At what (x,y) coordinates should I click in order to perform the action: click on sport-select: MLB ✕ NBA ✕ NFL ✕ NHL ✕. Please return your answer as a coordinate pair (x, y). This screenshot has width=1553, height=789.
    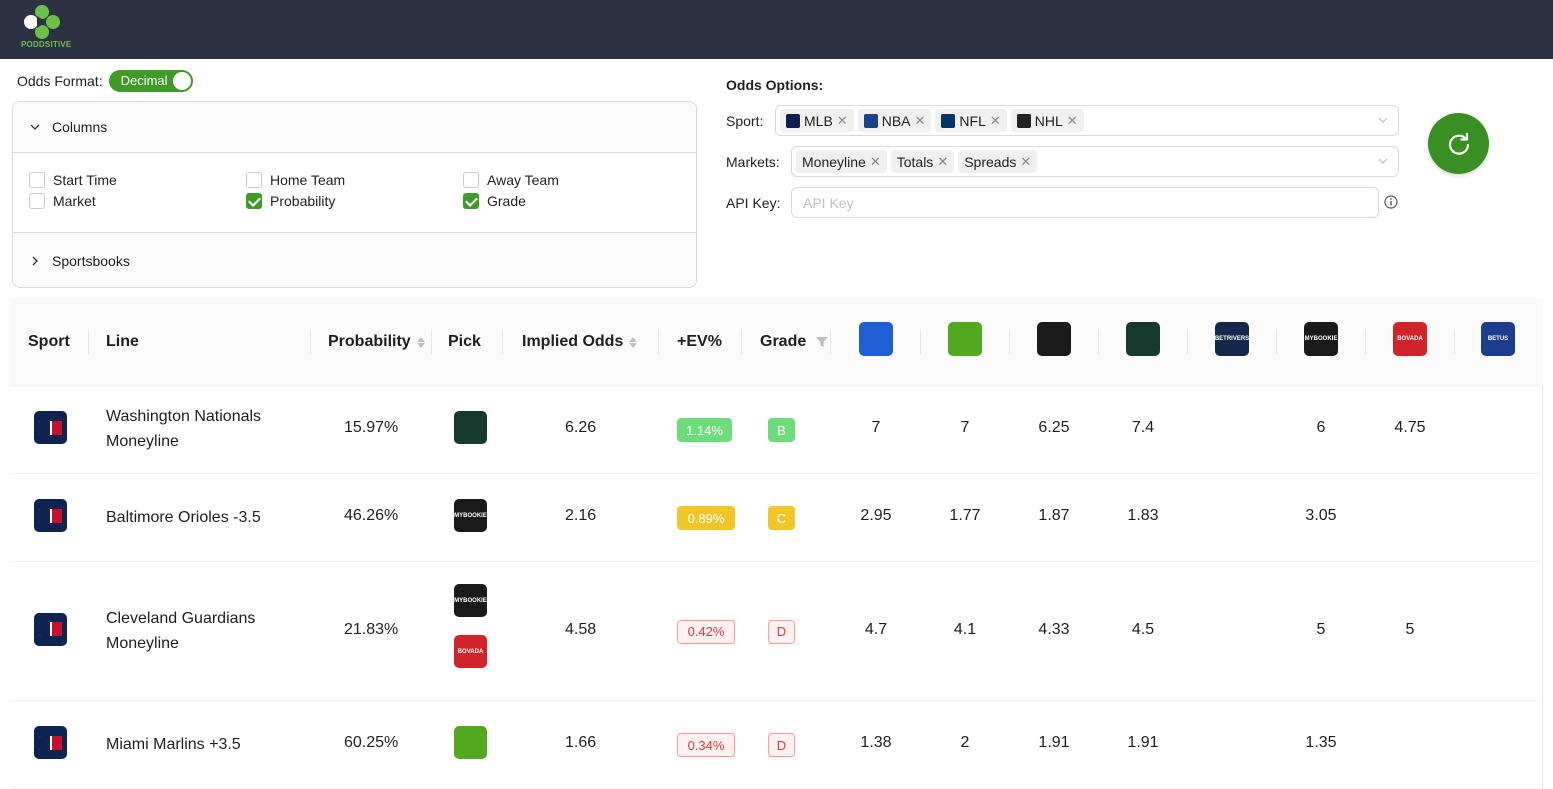
    Looking at the image, I should click on (1087, 120).